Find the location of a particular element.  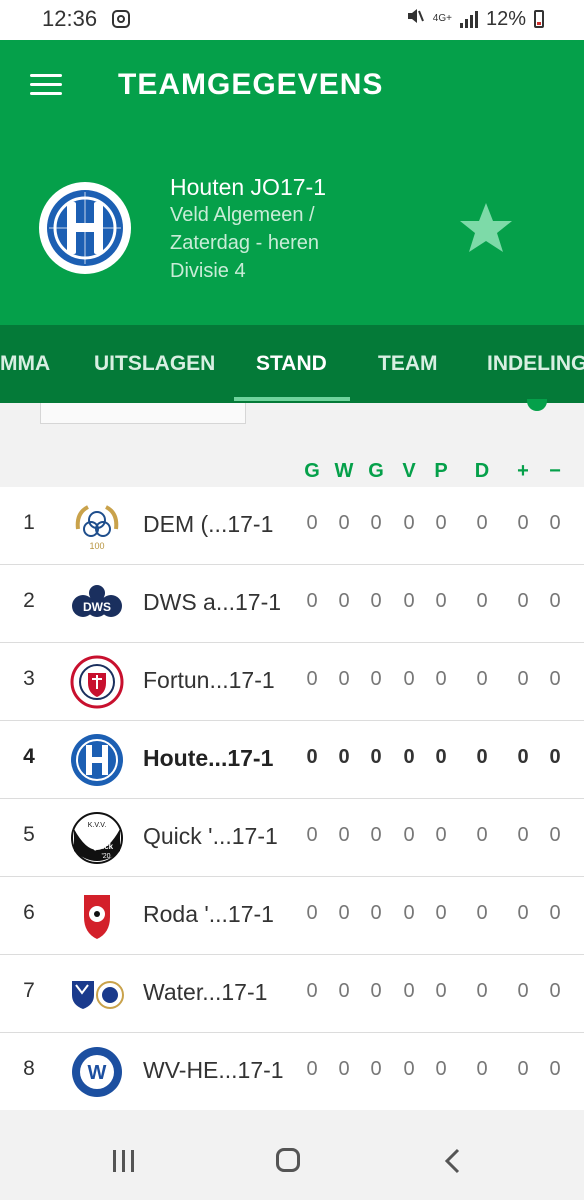

toggle-indicator is located at coordinates (537, 405).